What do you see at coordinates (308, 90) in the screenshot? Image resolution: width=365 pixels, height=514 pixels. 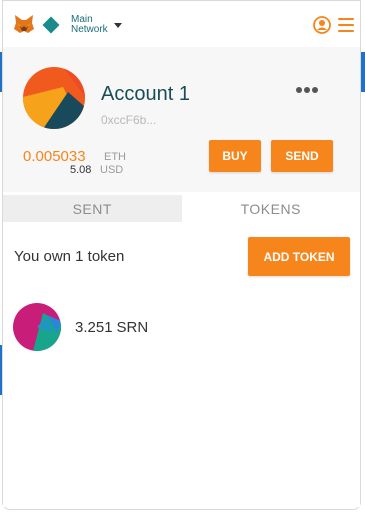 I see `more-options-icon` at bounding box center [308, 90].